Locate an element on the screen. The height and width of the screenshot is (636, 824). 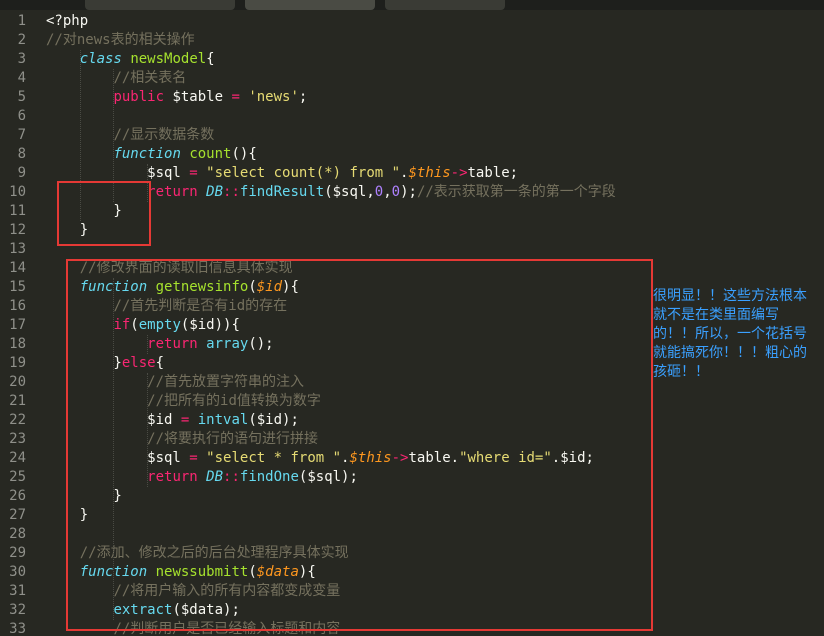
line-number: 11 is located at coordinates (17, 211).